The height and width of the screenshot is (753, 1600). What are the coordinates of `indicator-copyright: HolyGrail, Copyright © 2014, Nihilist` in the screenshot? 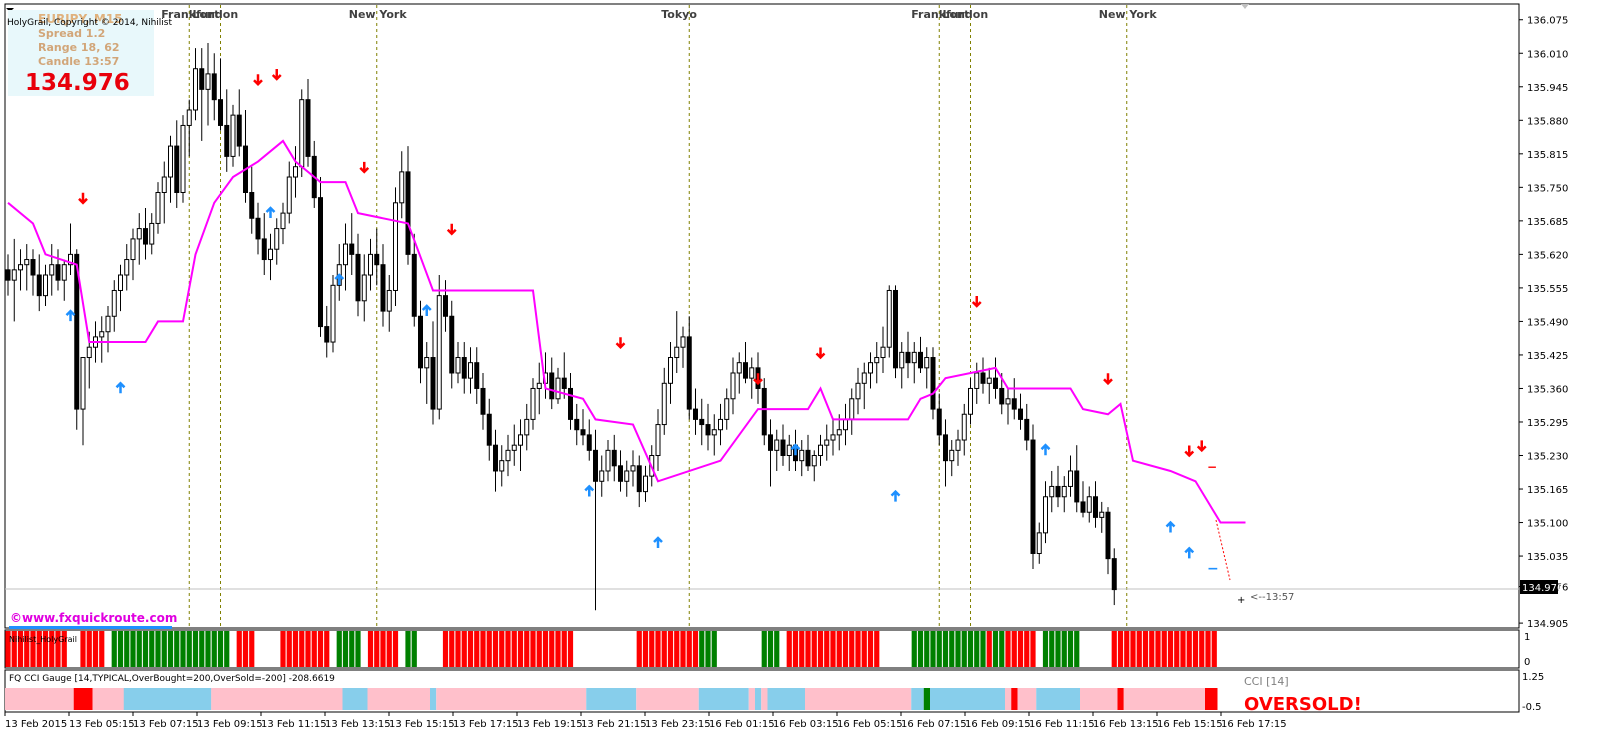 It's located at (89, 23).